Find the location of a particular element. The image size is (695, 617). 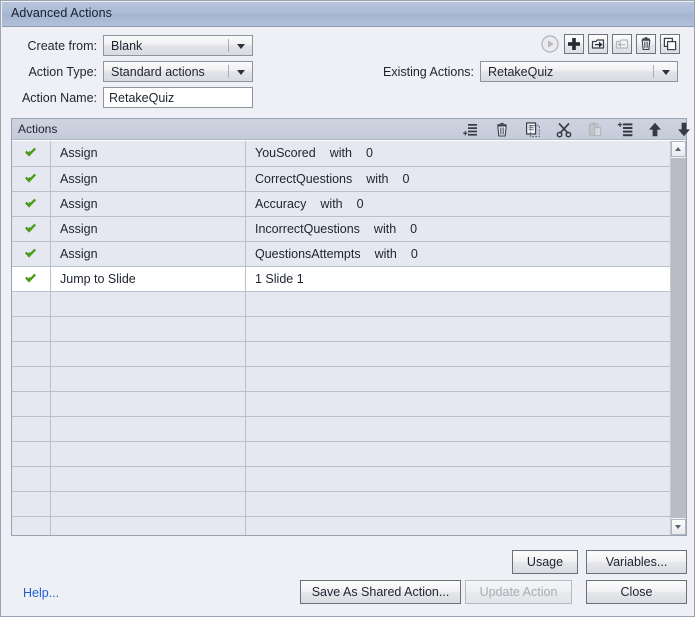

scroll-down-button is located at coordinates (678, 527).